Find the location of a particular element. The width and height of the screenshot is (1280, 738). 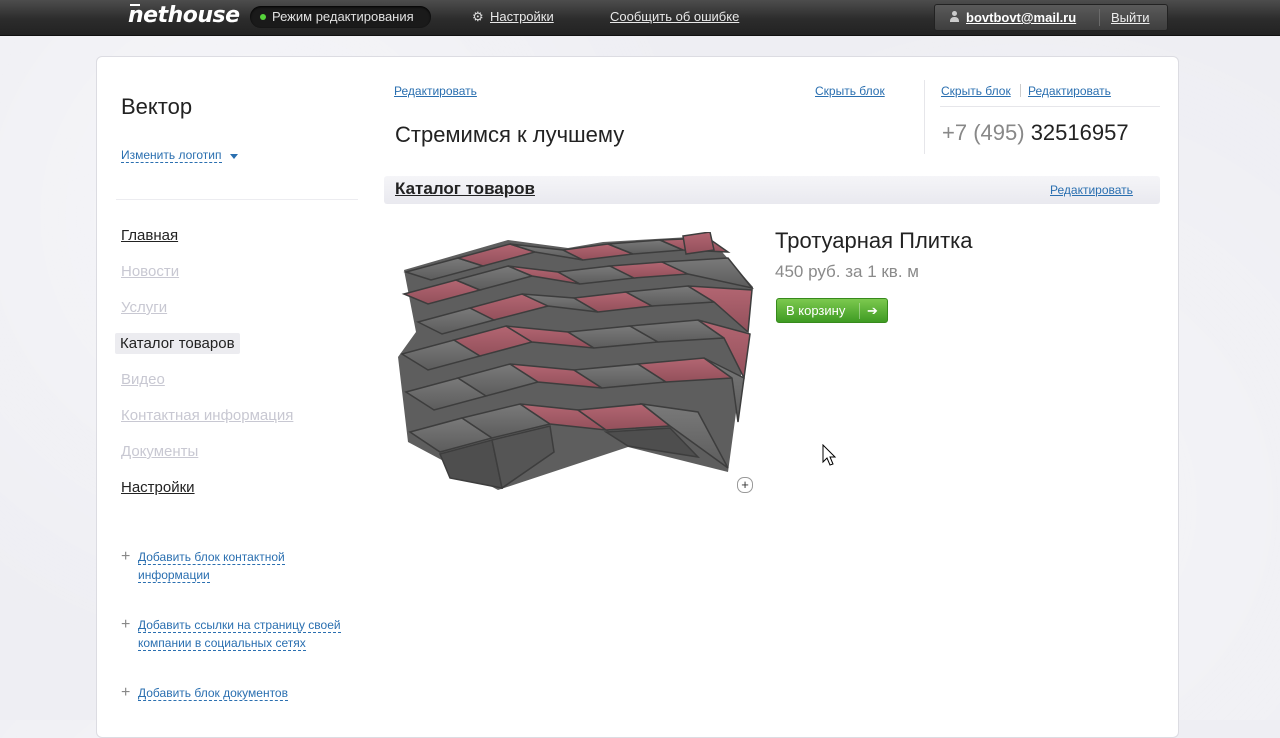

user-panel: bovtbovt@mail.ru Выйти is located at coordinates (1051, 17).